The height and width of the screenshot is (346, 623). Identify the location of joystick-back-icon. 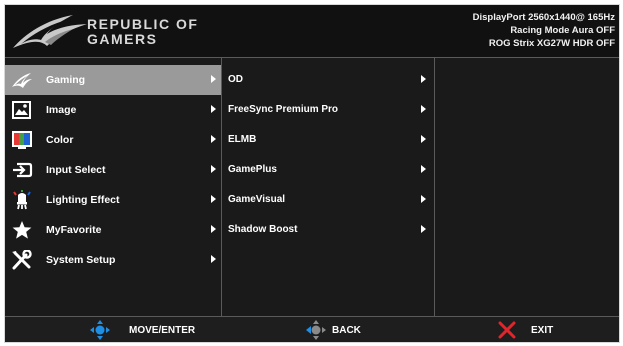
(316, 330).